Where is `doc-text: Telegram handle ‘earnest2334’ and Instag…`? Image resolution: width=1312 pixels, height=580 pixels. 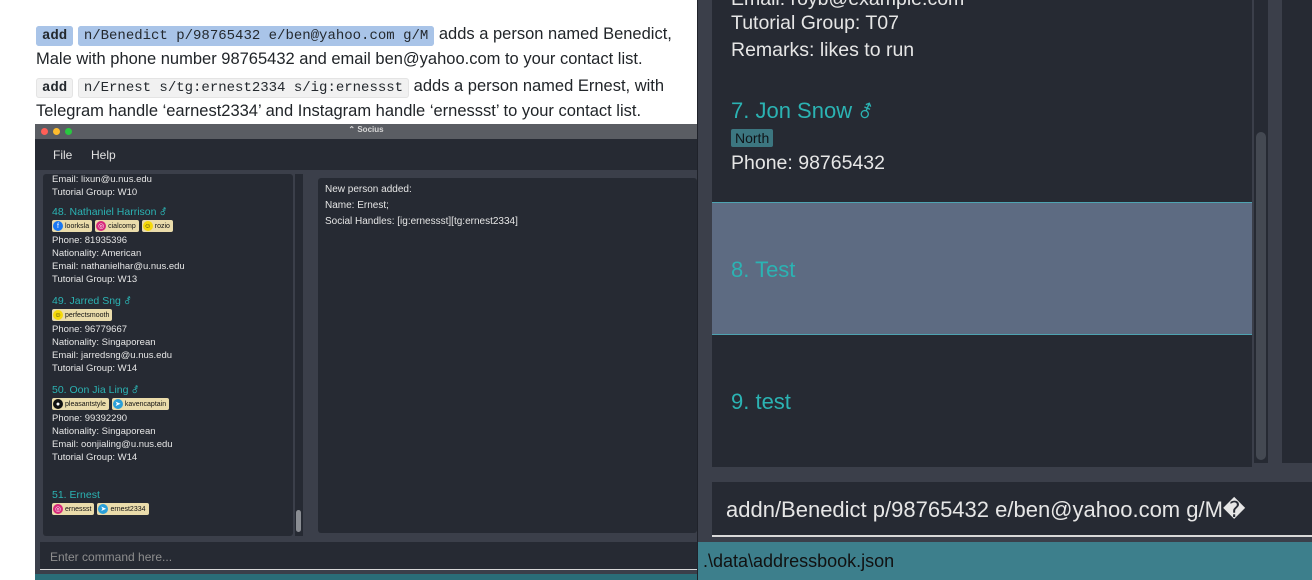
doc-text: Telegram handle ‘earnest2334’ and Instag… is located at coordinates (339, 111).